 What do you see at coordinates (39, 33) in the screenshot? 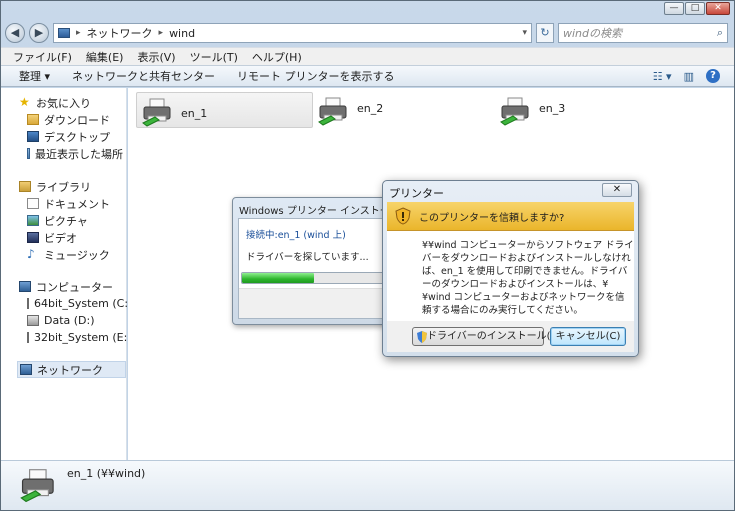
I see `forward-button: ▶` at bounding box center [39, 33].